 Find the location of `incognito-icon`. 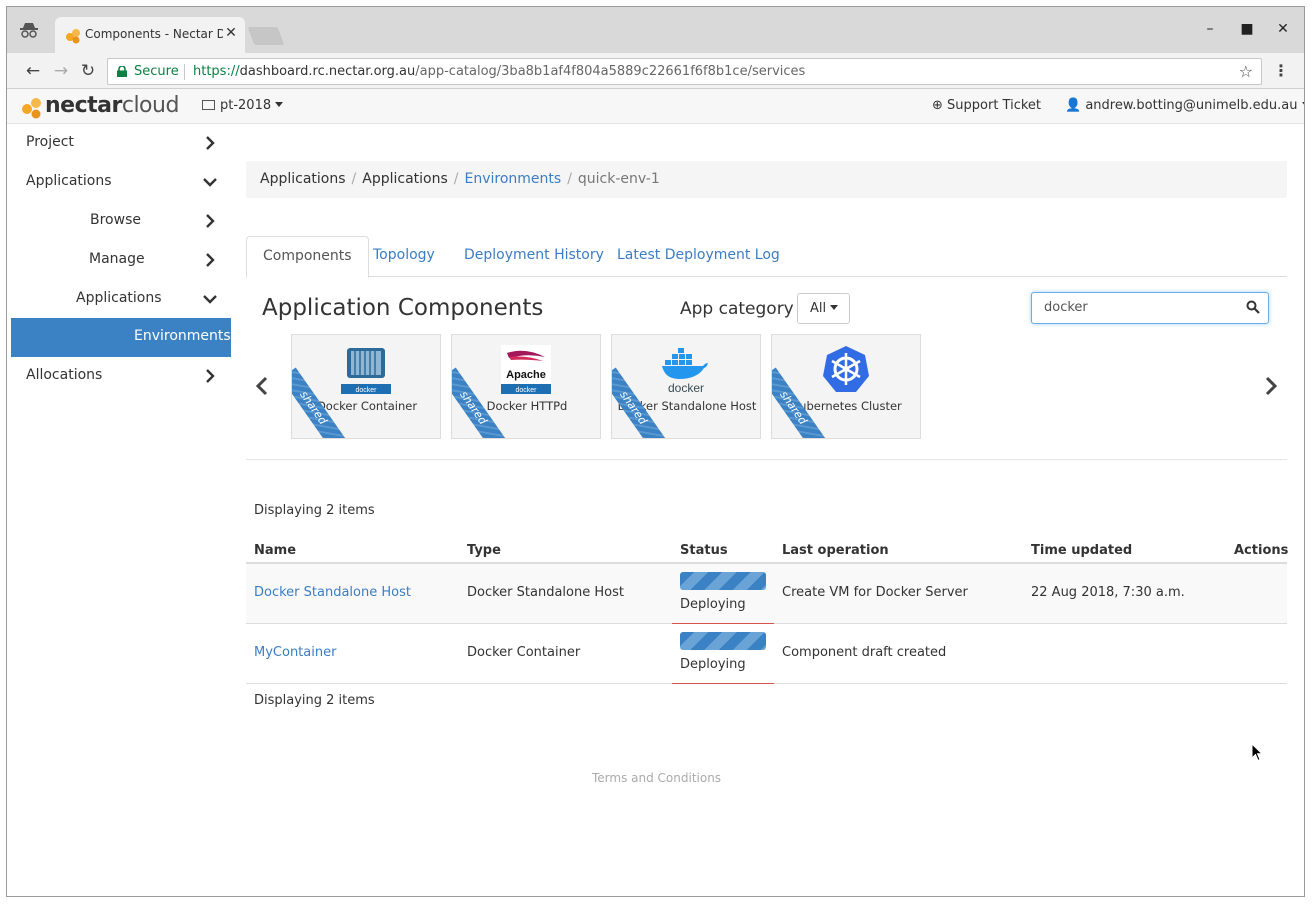

incognito-icon is located at coordinates (29, 30).